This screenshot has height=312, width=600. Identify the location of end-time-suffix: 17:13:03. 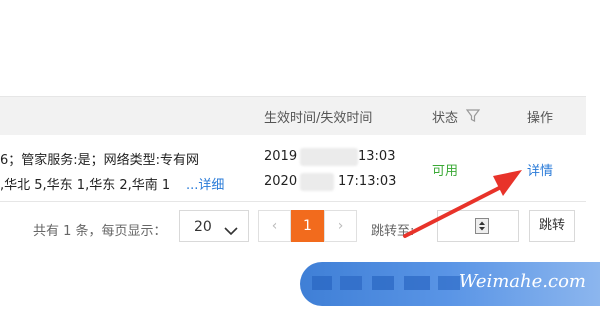
(367, 181).